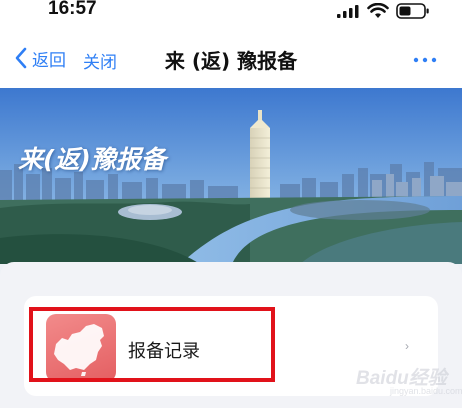 The height and width of the screenshot is (408, 462). What do you see at coordinates (92, 159) in the screenshot?
I see `banner-title: 来(返)豫报备` at bounding box center [92, 159].